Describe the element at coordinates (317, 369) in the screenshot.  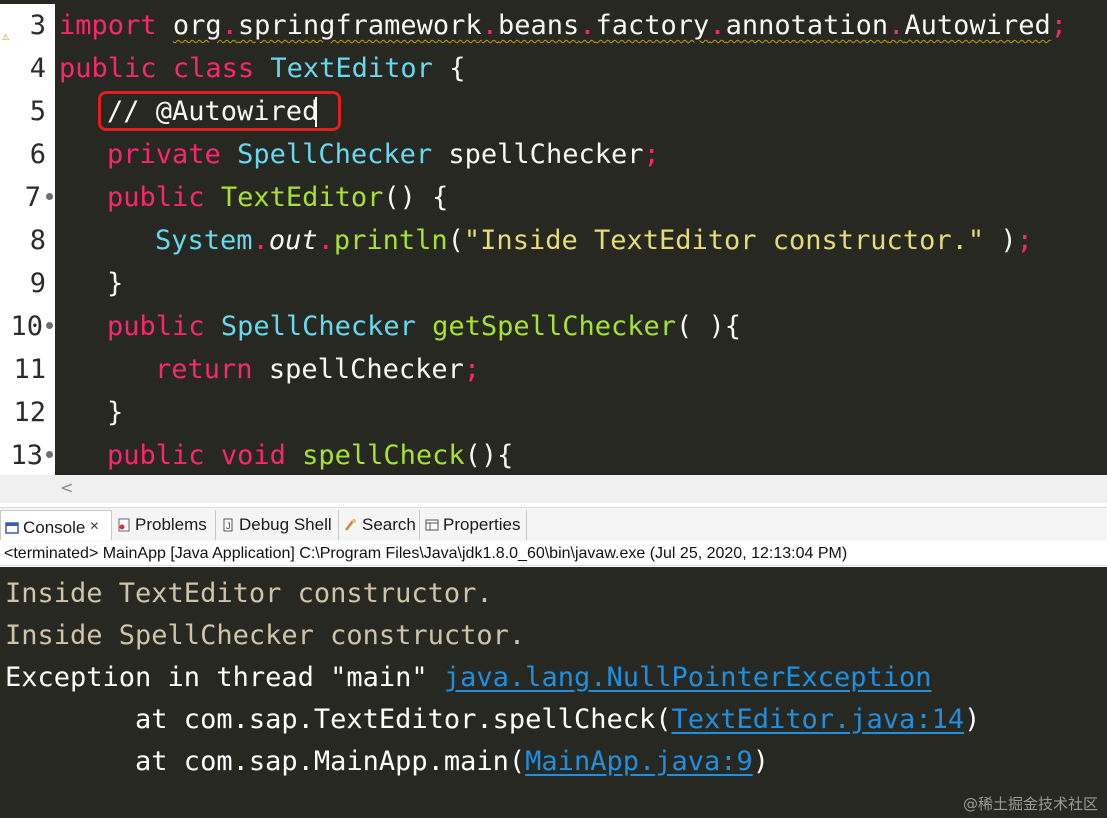
I see `code-line-return: return spellChecker;` at that location.